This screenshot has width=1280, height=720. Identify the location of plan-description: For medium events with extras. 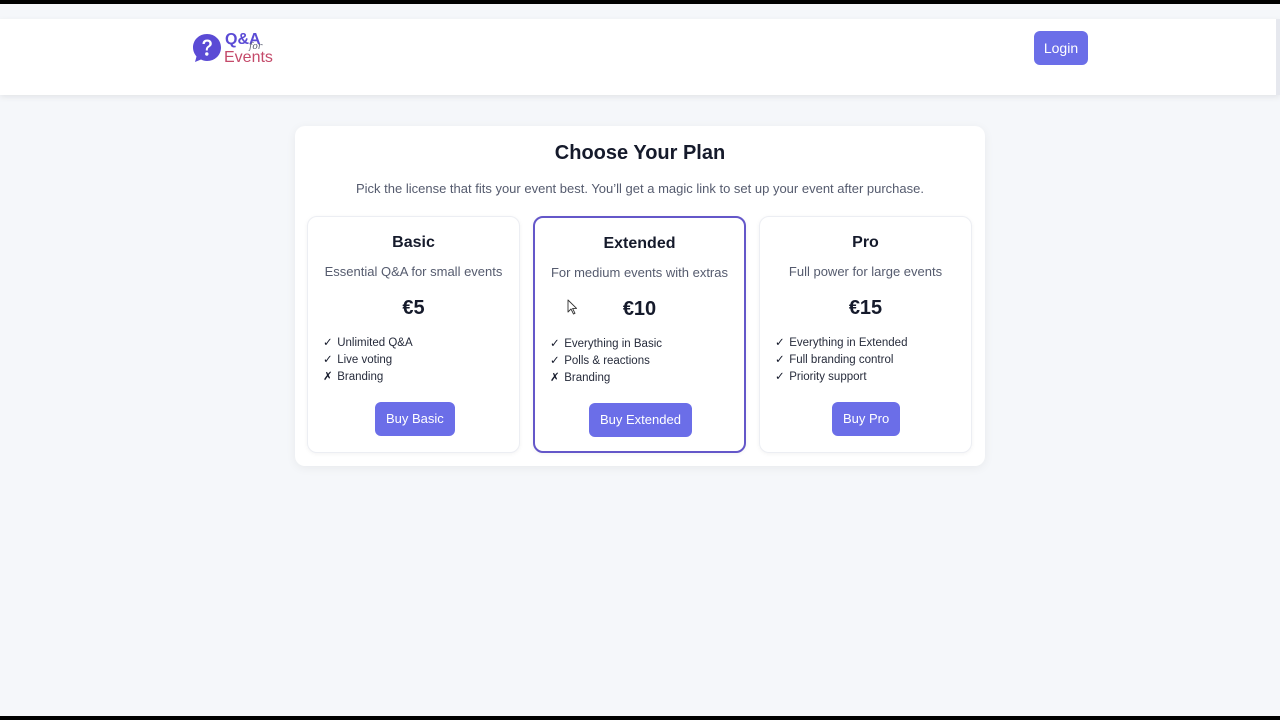
(639, 272).